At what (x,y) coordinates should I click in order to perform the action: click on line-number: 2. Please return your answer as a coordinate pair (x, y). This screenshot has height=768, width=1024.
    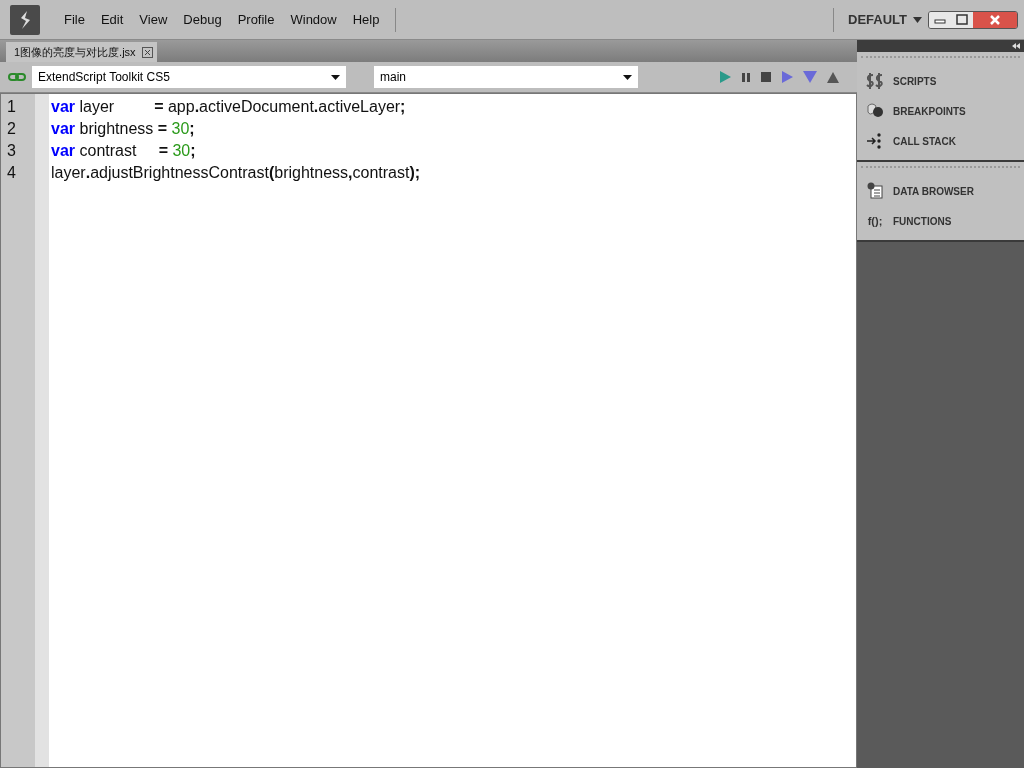
    Looking at the image, I should click on (11, 129).